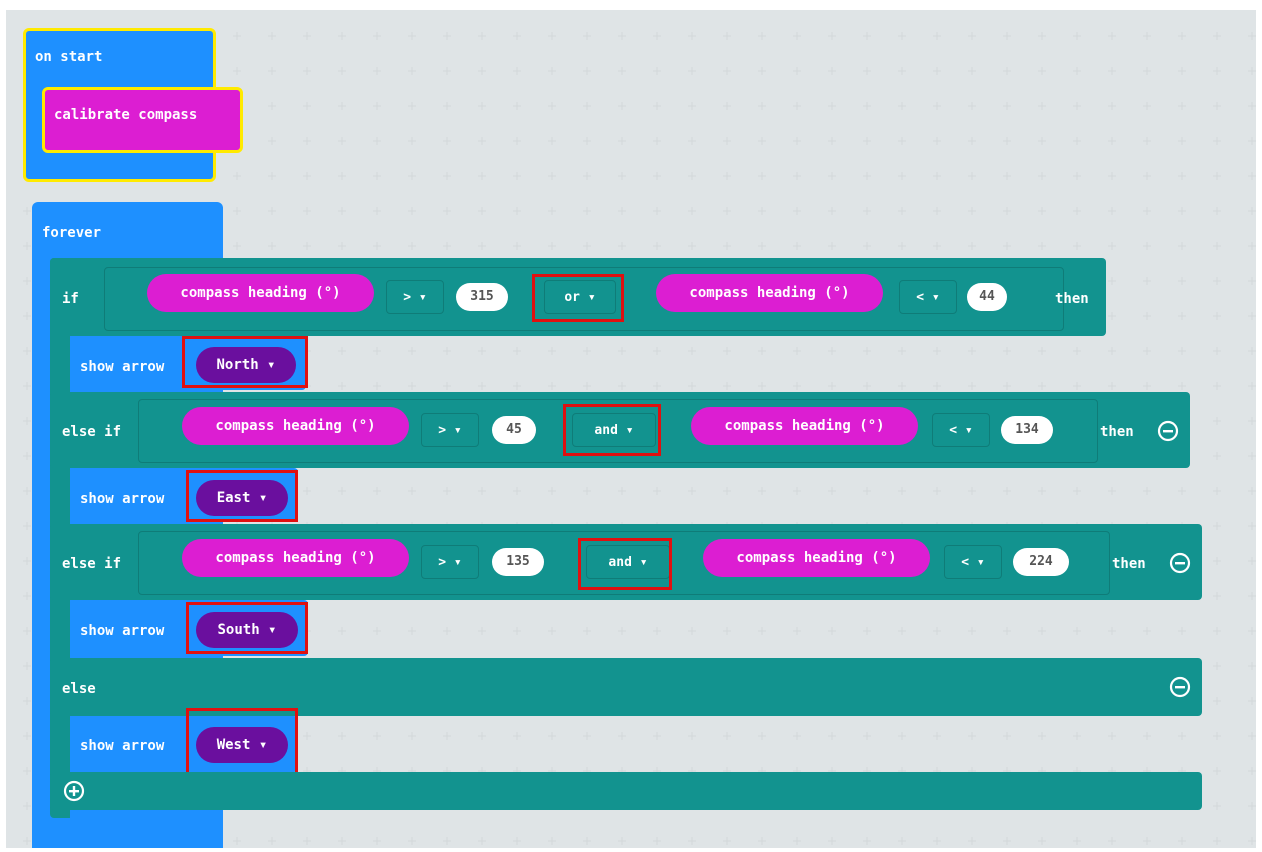  Describe the element at coordinates (518, 562) in the screenshot. I see `number-input: 135` at that location.